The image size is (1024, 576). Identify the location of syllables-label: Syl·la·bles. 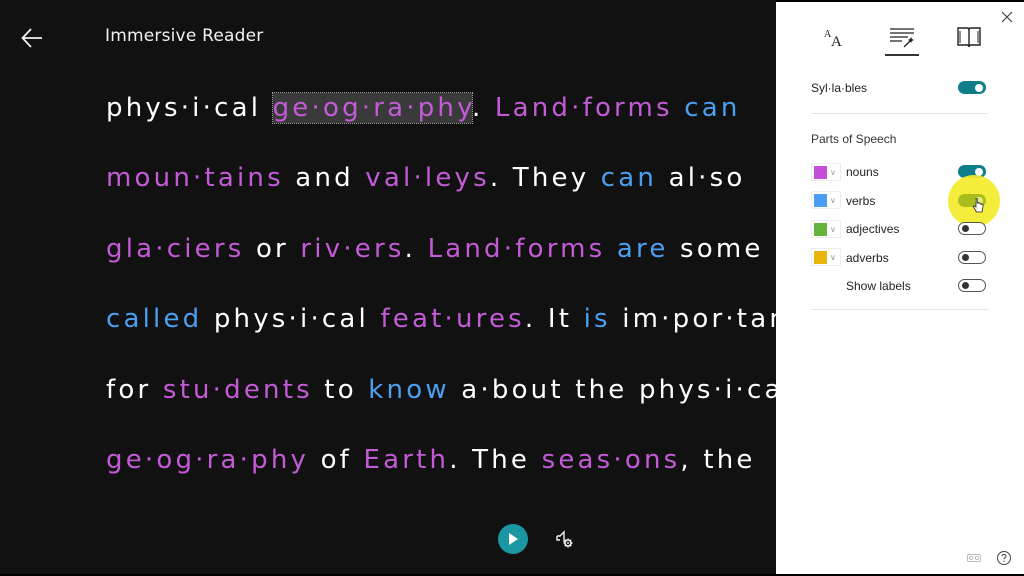
(839, 88).